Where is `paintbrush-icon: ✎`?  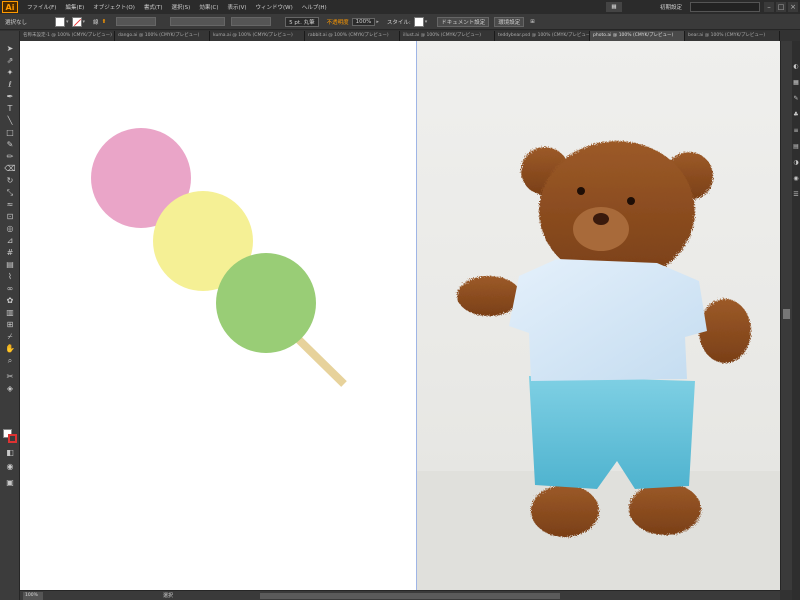
paintbrush-icon: ✎ is located at coordinates (10, 144).